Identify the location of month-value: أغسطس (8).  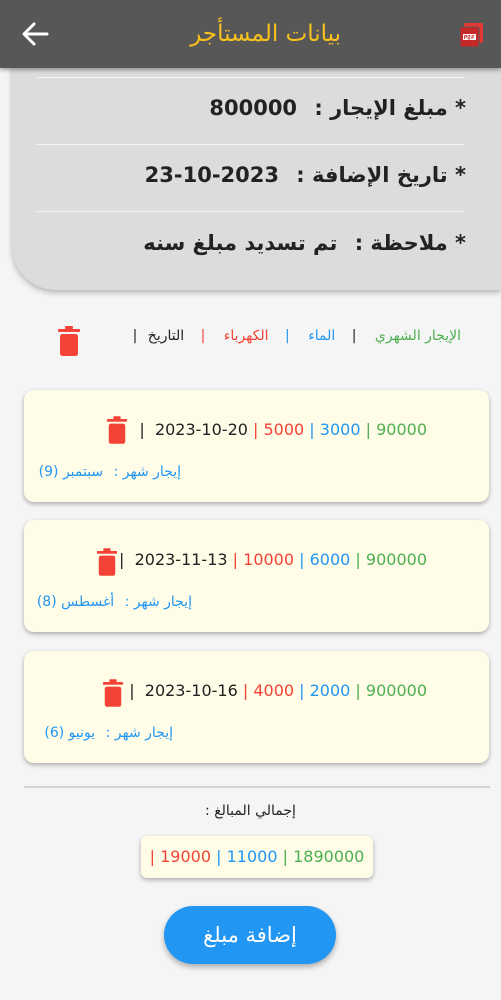
(75, 602).